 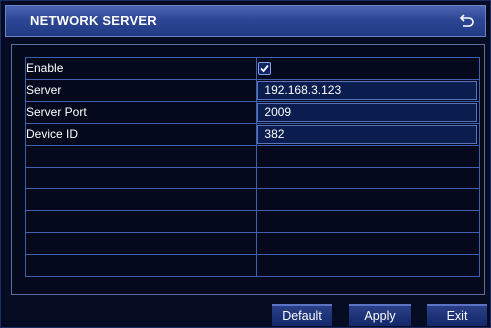 I want to click on device-id-input: 382, so click(x=367, y=134).